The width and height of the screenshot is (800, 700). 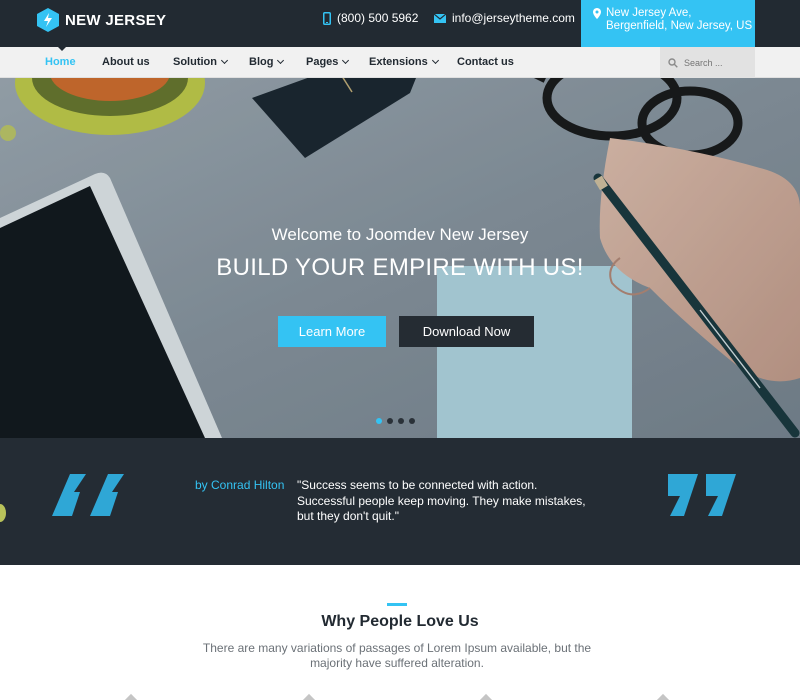 I want to click on site-logo: NEW JERSEY, so click(x=101, y=20).